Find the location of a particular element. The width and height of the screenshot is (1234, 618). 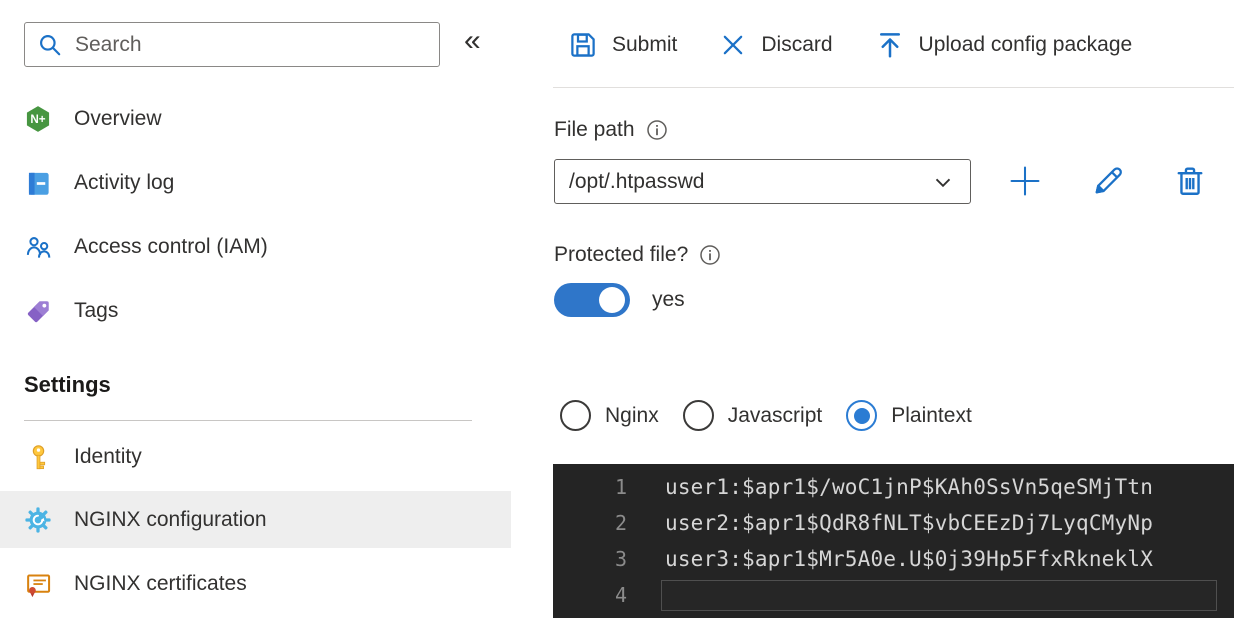

sidebar-item-label: NGINX configuration is located at coordinates (170, 519).